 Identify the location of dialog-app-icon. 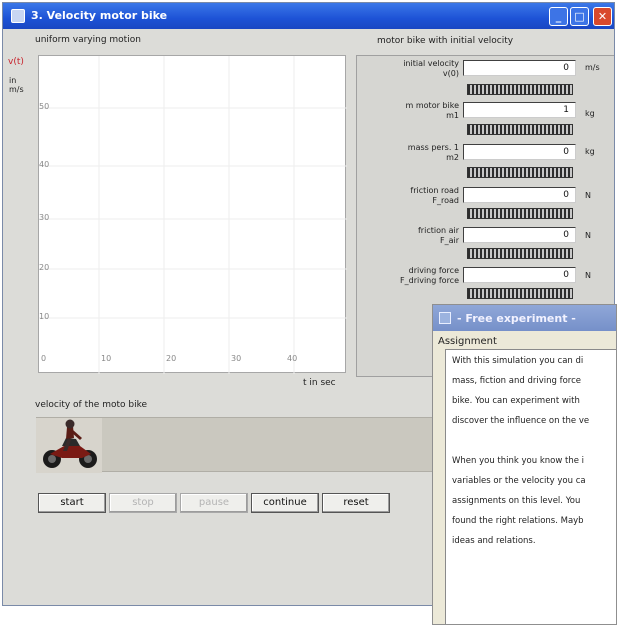
(445, 318).